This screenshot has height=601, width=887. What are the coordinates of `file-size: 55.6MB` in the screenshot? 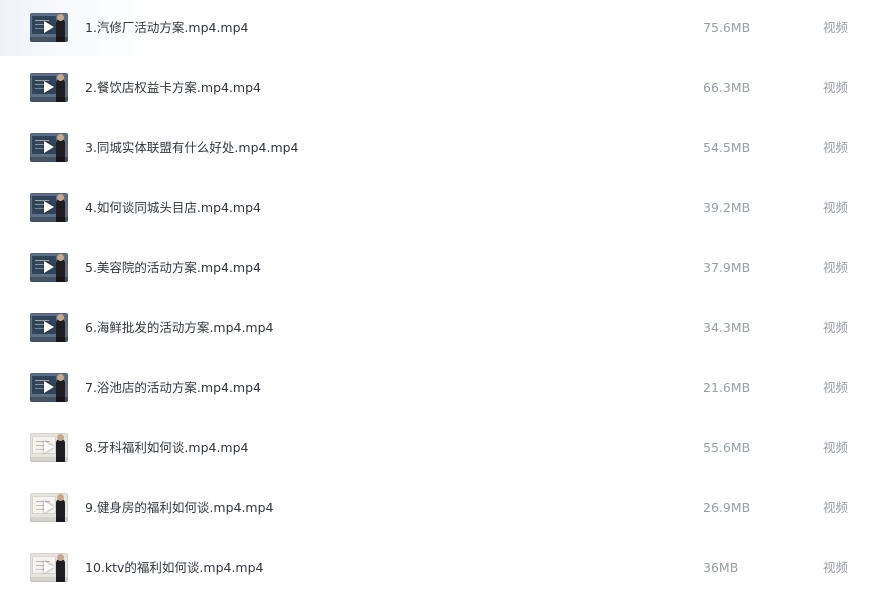 It's located at (727, 447).